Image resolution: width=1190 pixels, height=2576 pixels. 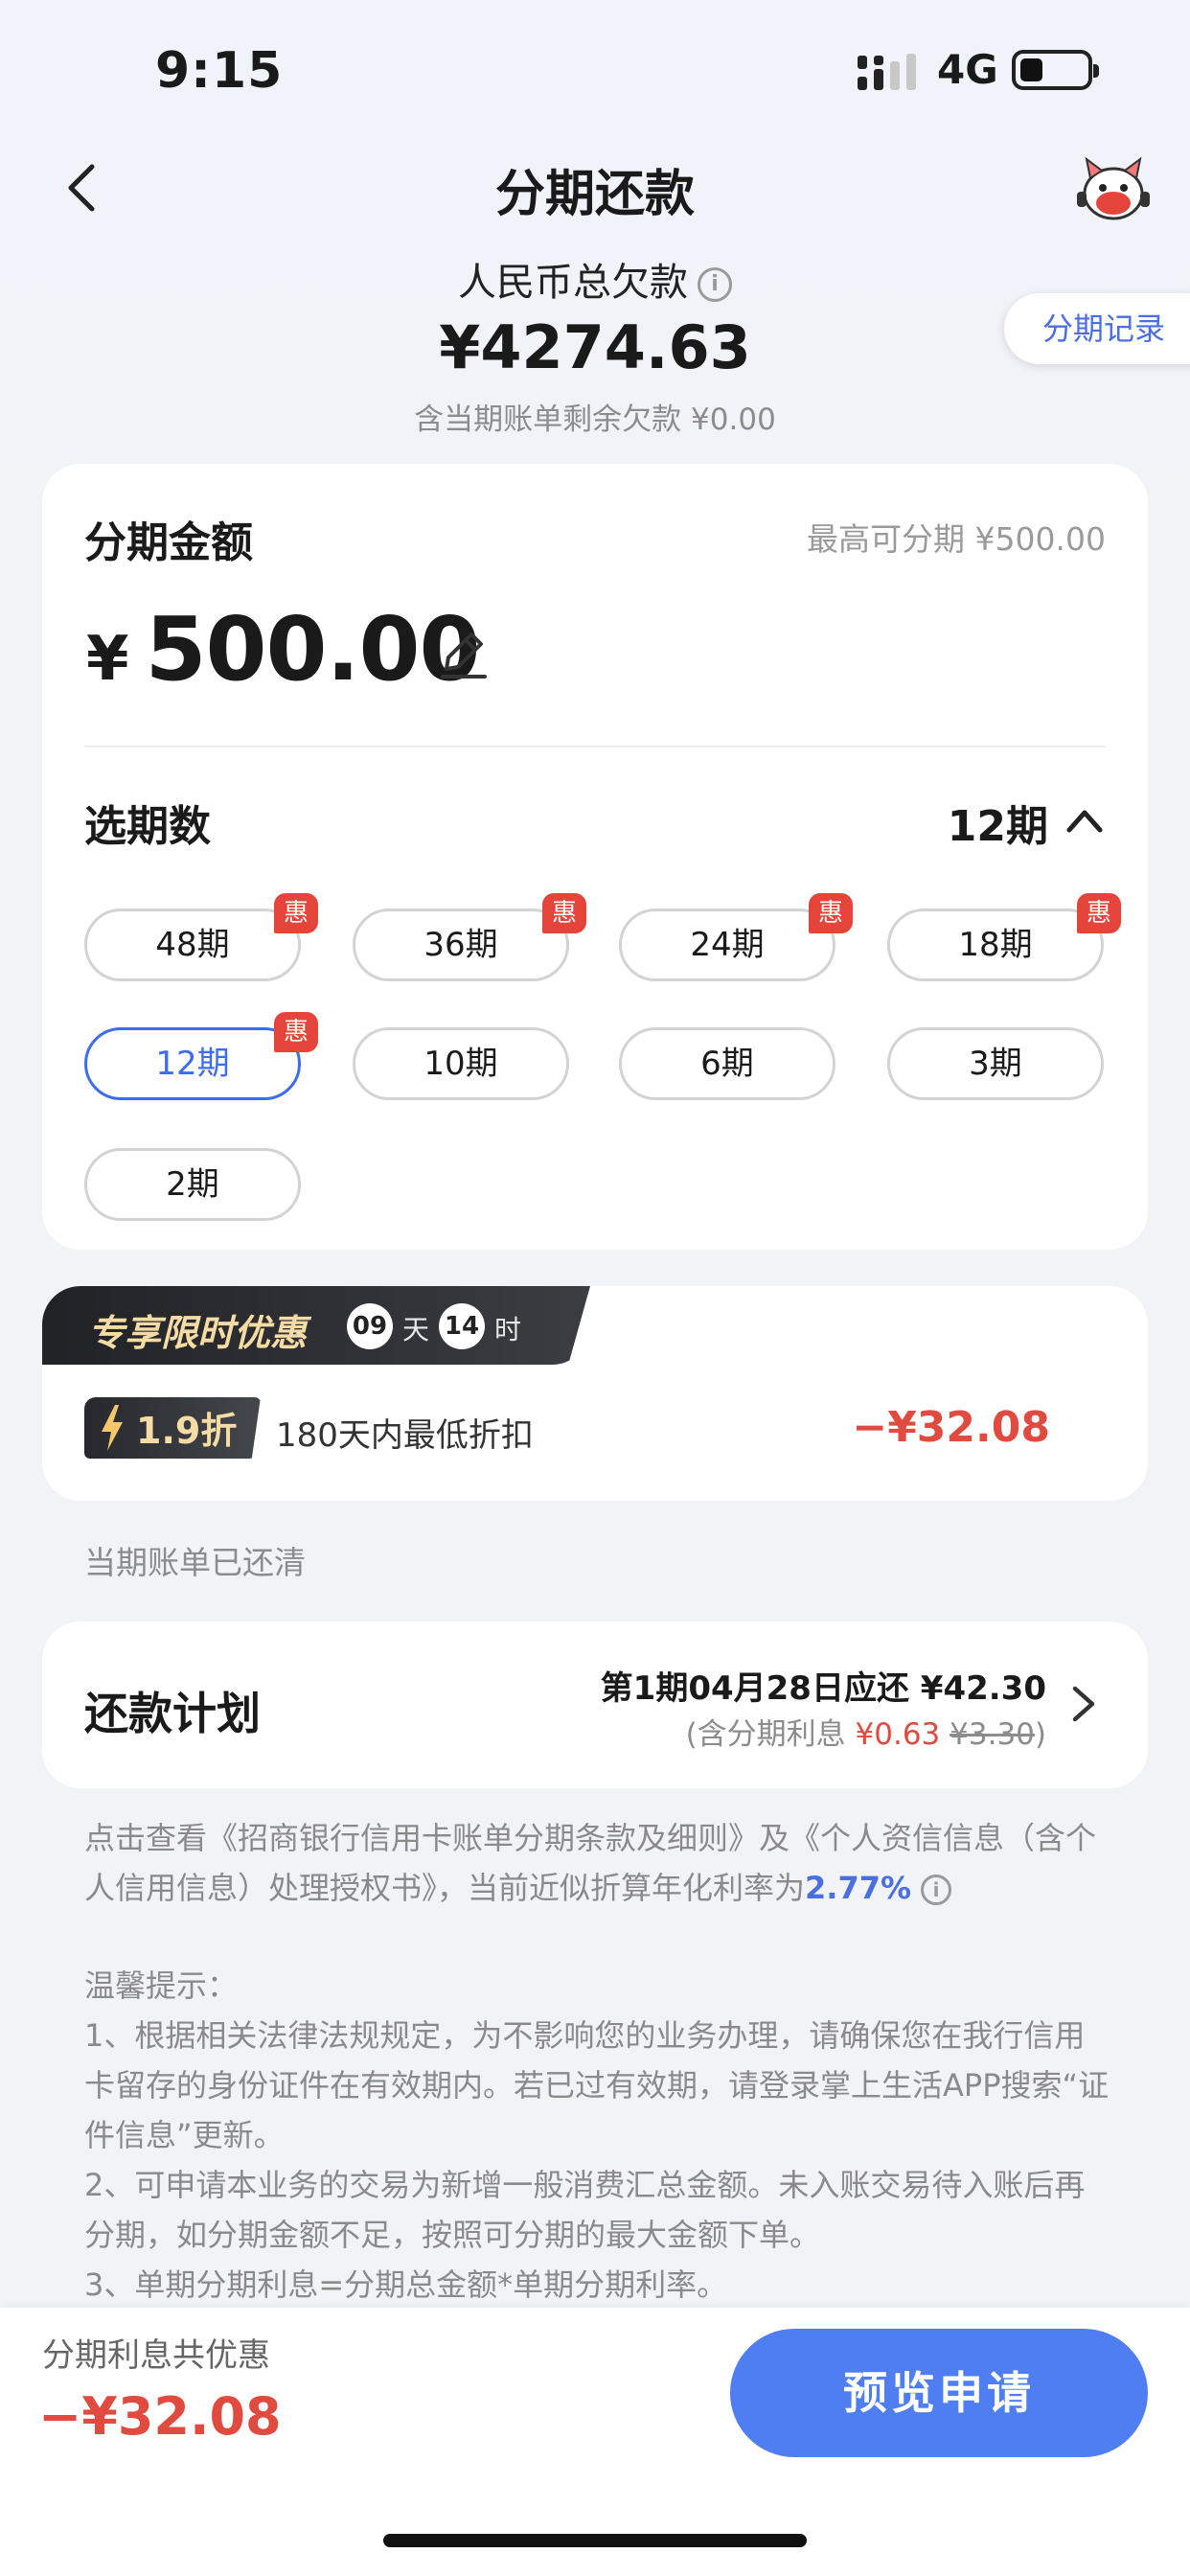 What do you see at coordinates (1040, 1734) in the screenshot?
I see `interest-suffix: )` at bounding box center [1040, 1734].